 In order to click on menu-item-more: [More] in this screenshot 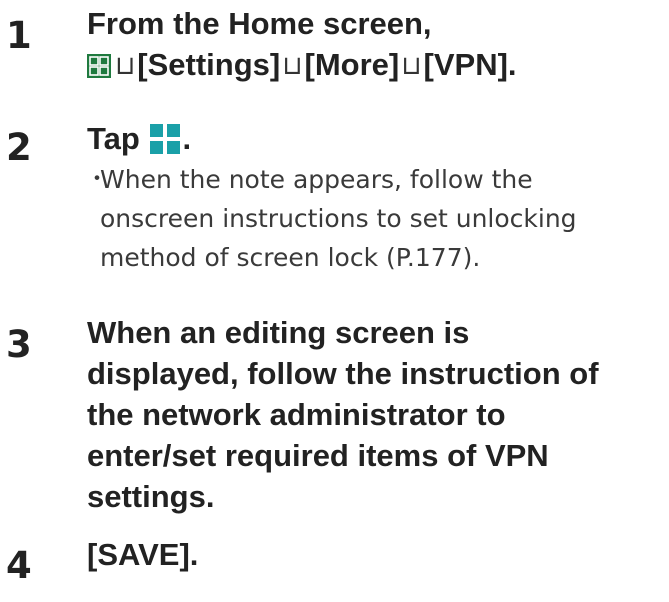, I will do `click(352, 64)`.